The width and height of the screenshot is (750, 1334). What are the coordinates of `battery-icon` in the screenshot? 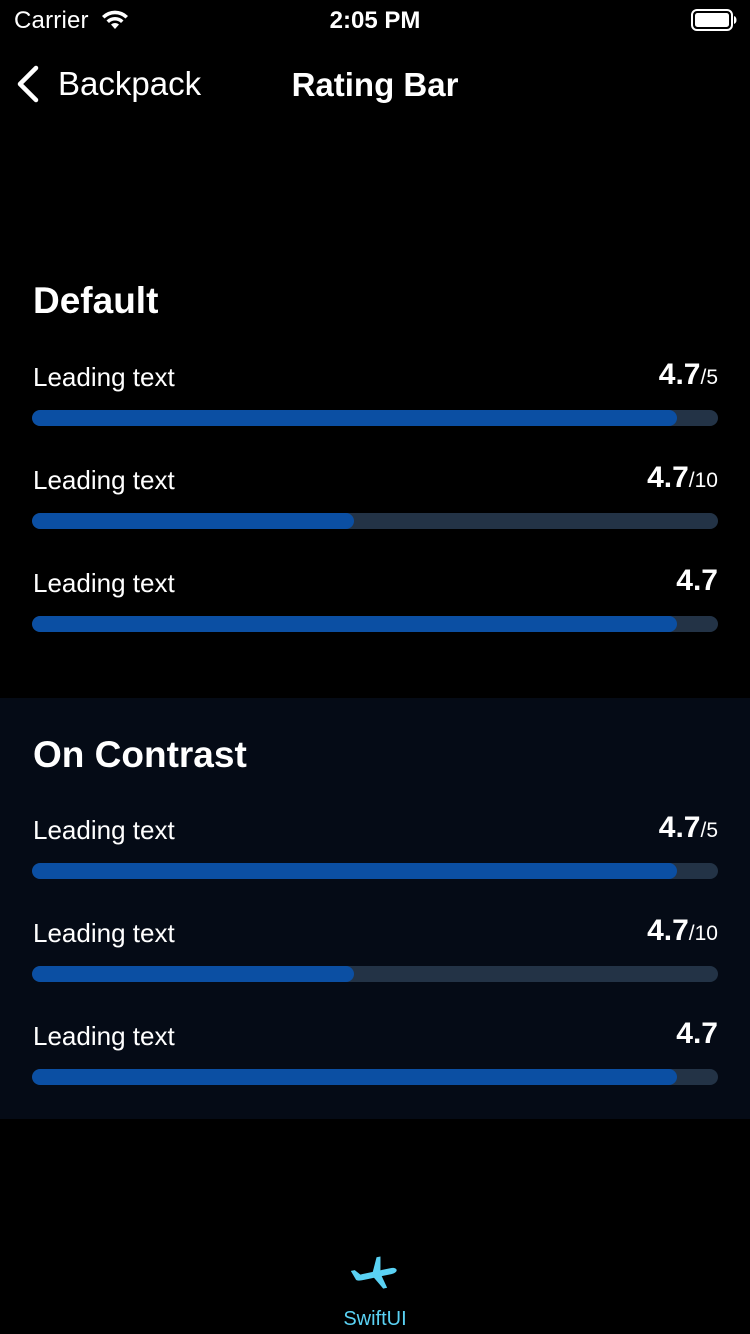 It's located at (714, 20).